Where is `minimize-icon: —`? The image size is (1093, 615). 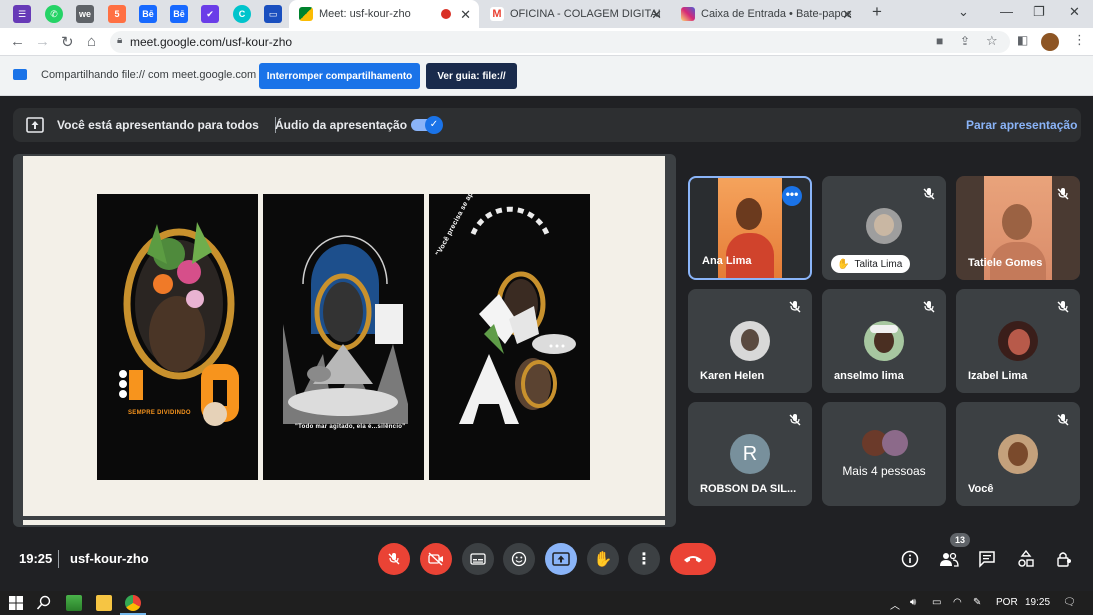
minimize-icon: — is located at coordinates (1006, 11).